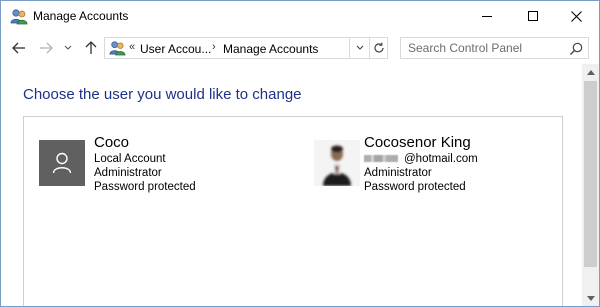 The image size is (600, 307). Describe the element at coordinates (590, 174) in the screenshot. I see `scroll-thumb` at that location.